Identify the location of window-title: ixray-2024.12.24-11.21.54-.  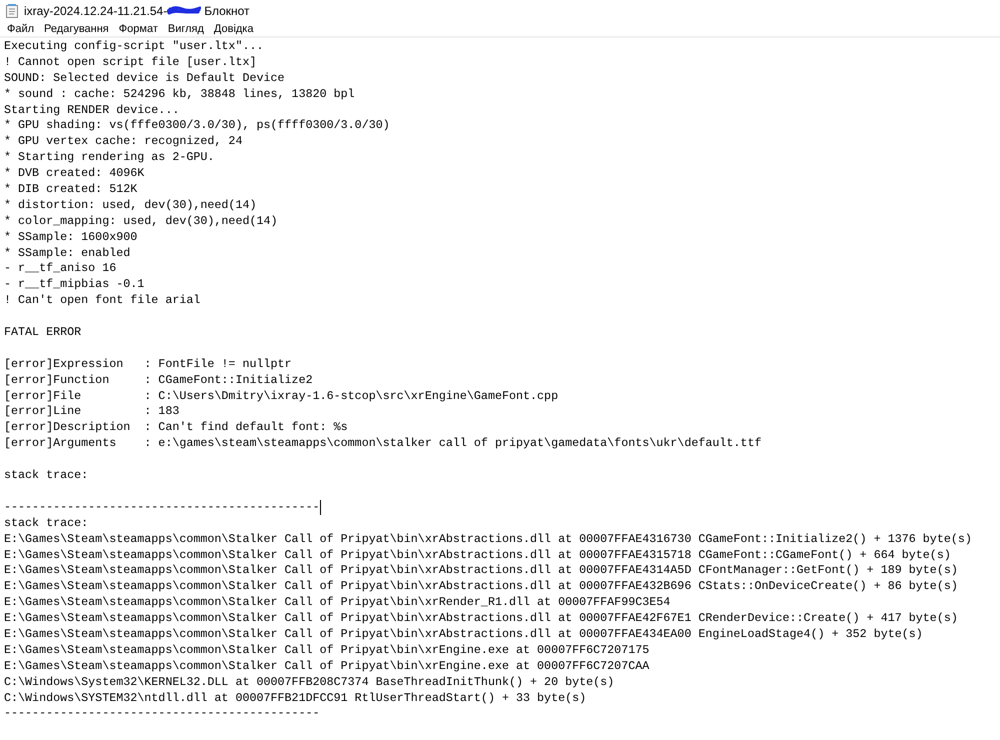
(96, 11).